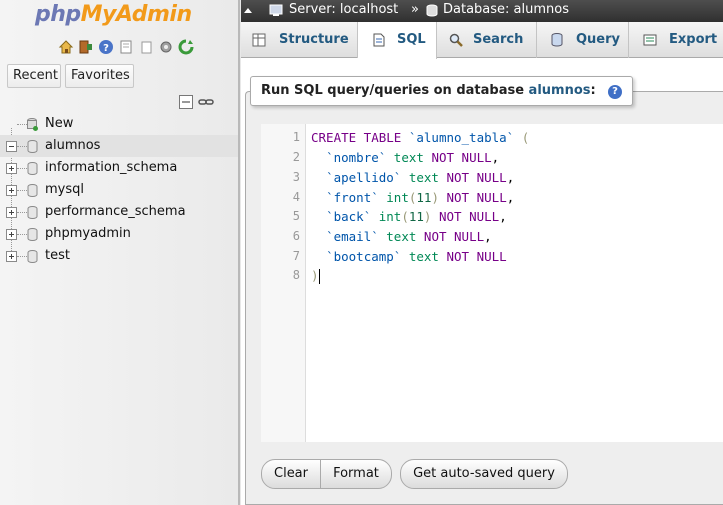  Describe the element at coordinates (405, 157) in the screenshot. I see `code-line-2: `nombre` text NOT NULL,` at that location.